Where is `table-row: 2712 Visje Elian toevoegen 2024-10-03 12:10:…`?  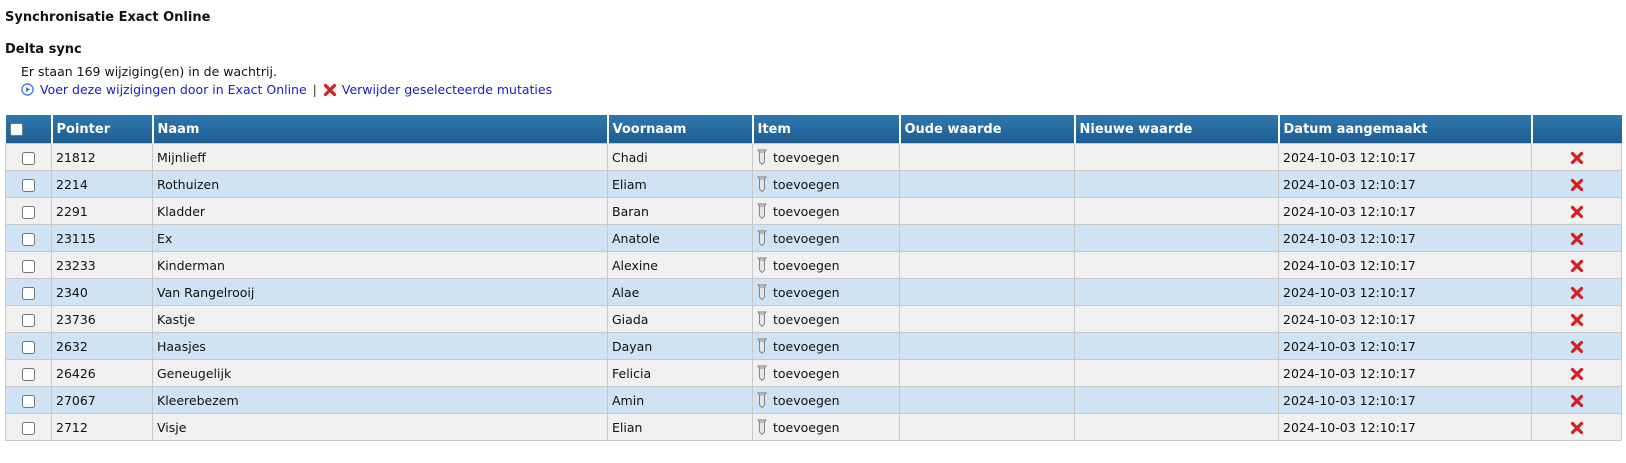
table-row: 2712 Visje Elian toevoegen 2024-10-03 12:10:… is located at coordinates (813, 427).